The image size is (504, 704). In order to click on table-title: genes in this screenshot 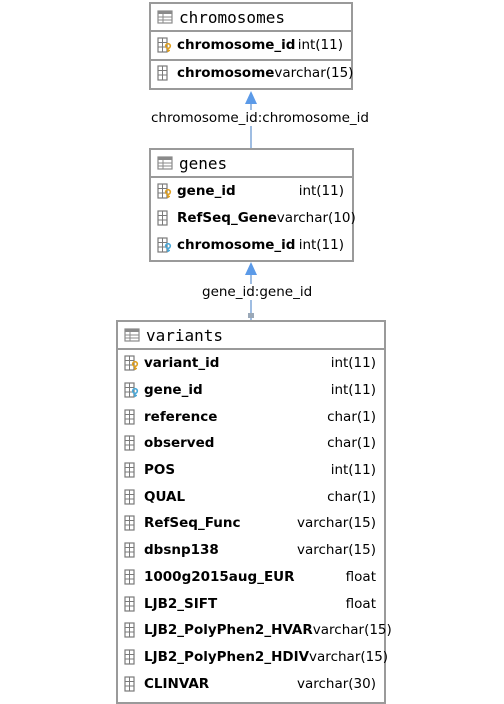, I will do `click(203, 163)`.